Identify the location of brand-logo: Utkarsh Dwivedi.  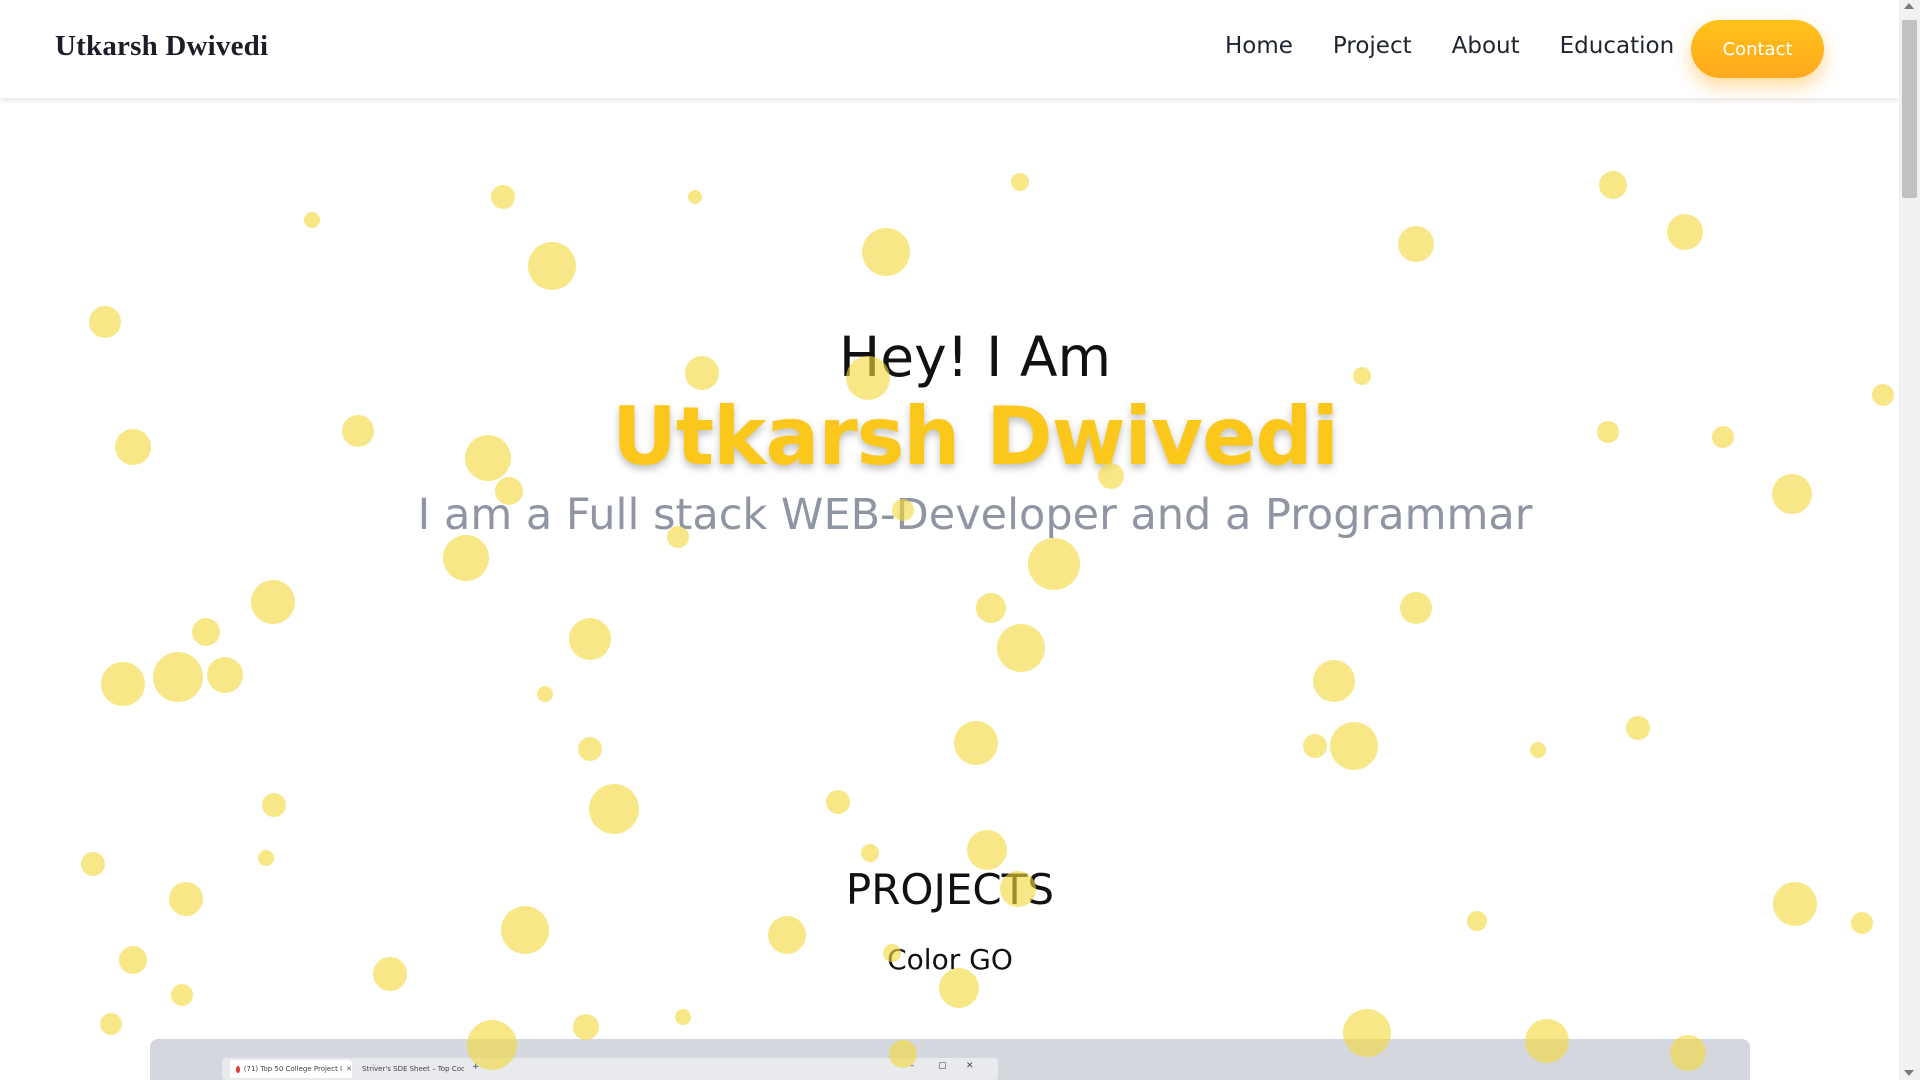
(161, 46).